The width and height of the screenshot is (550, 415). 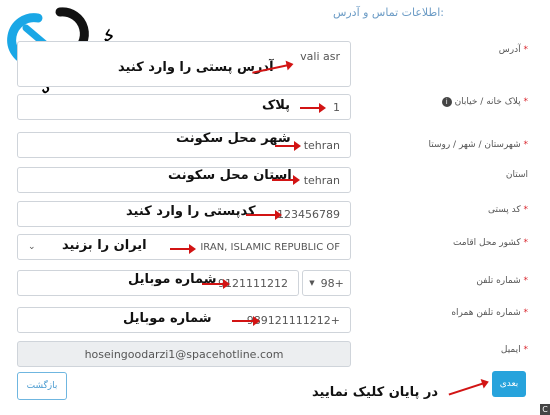 What do you see at coordinates (508, 210) in the screenshot?
I see `postal-label: * کد پستی` at bounding box center [508, 210].